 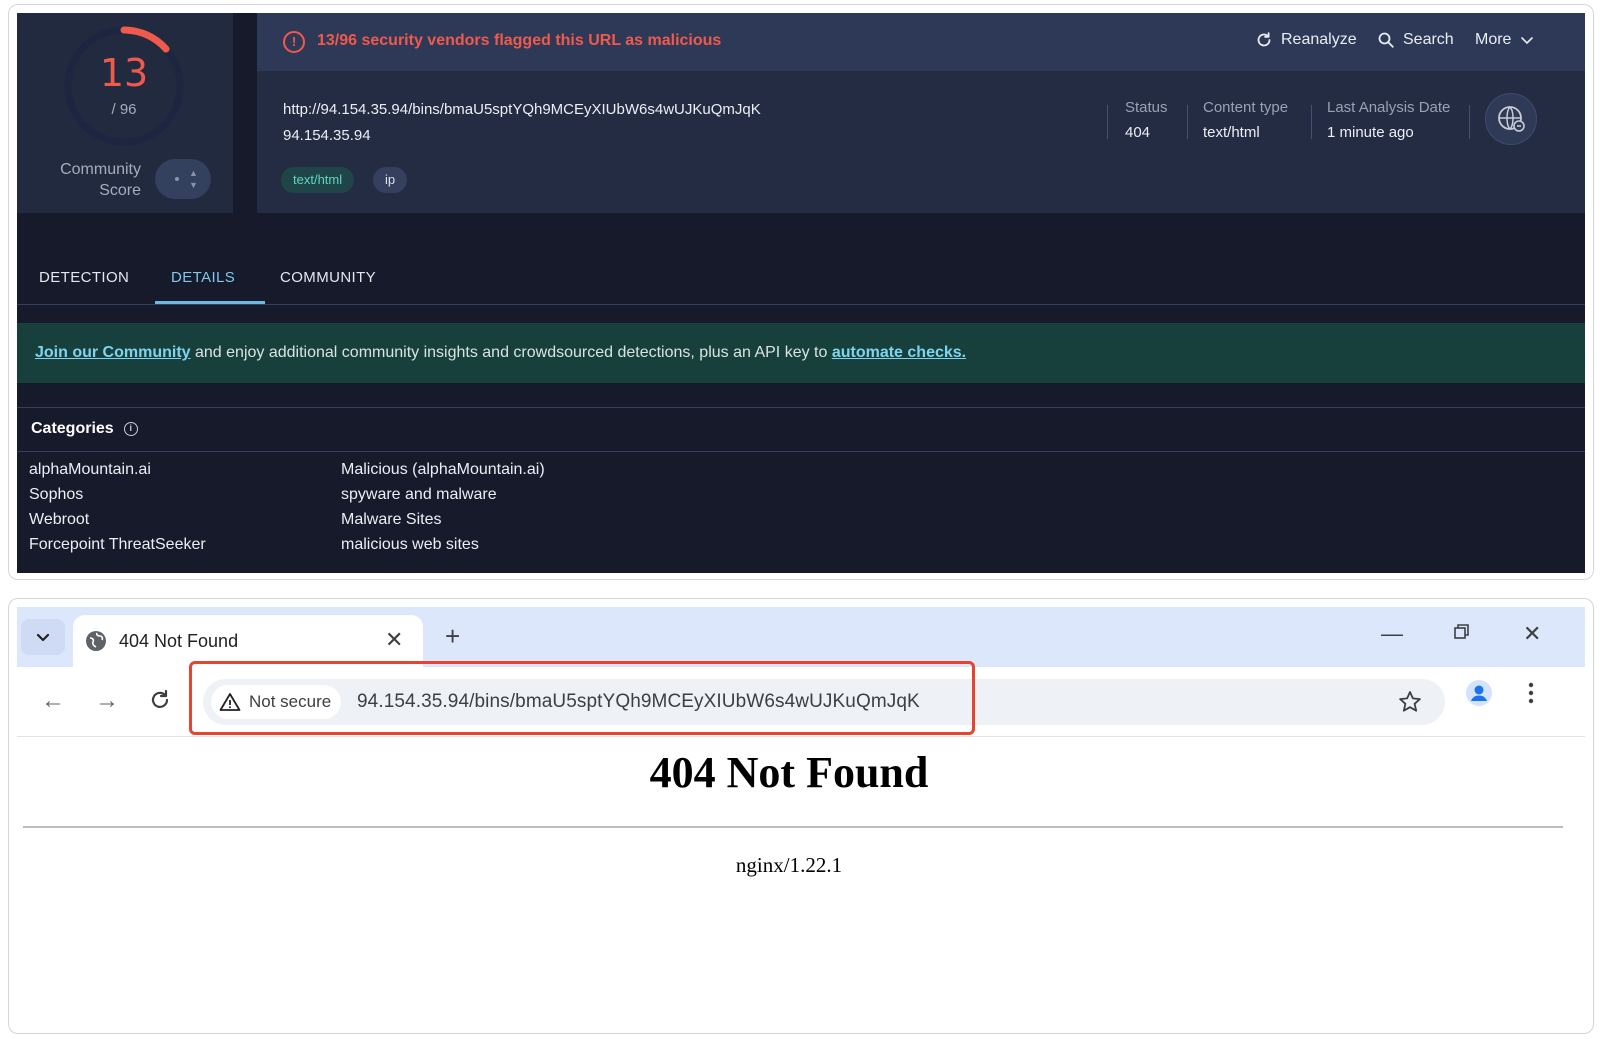 I want to click on vote-up-icon: ▲, so click(x=193, y=173).